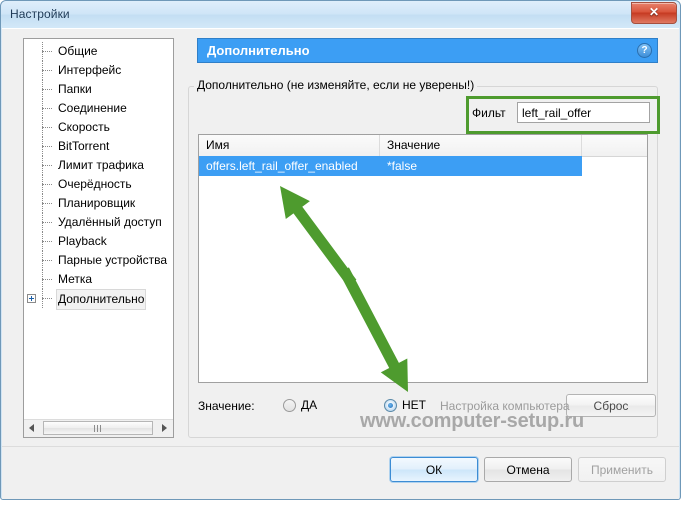 This screenshot has width=681, height=507. I want to click on column-header-name: Имя, so click(289, 145).